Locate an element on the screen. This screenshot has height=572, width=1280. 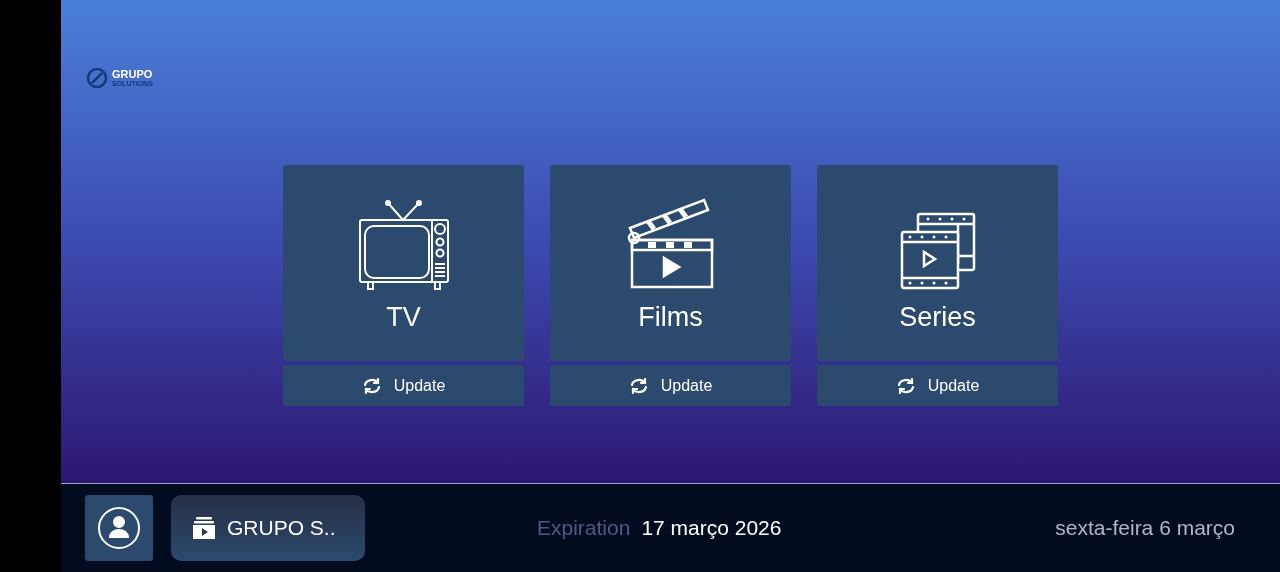
profile-button is located at coordinates (119, 528).